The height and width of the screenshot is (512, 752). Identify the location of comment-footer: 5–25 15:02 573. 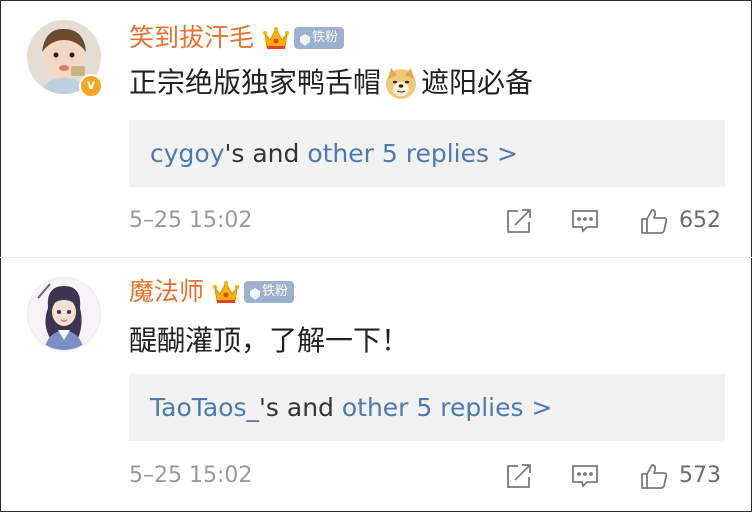
(429, 476).